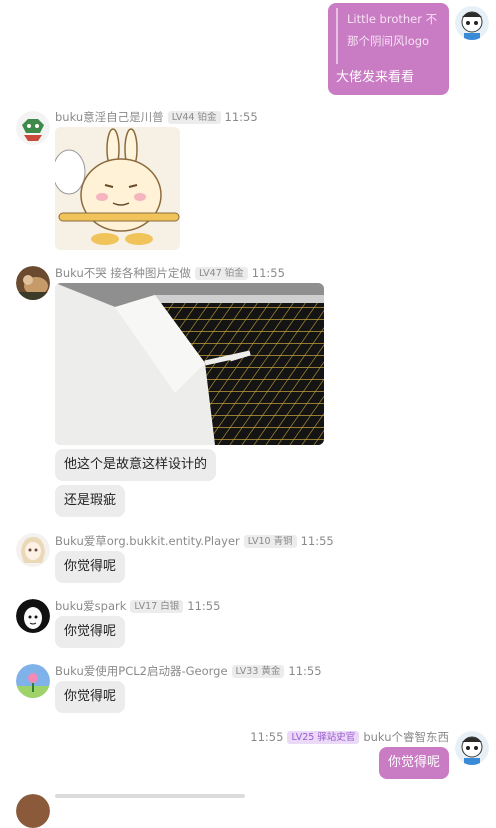  I want to click on sticker-image, so click(117, 188).